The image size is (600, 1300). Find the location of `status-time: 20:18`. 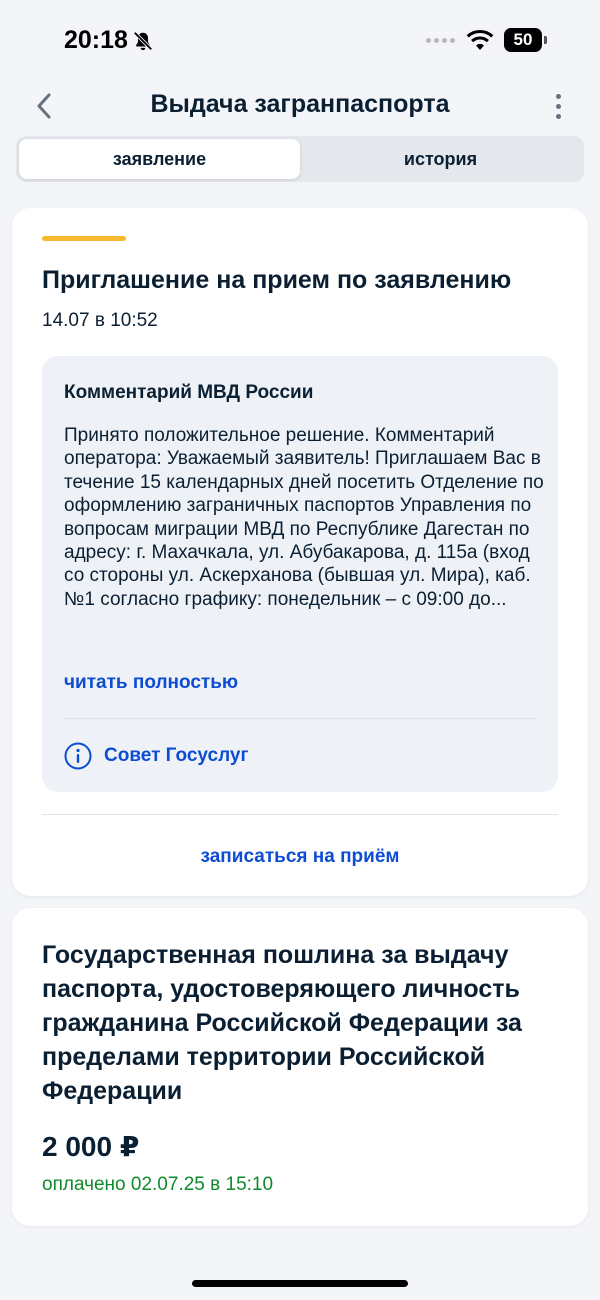

status-time: 20:18 is located at coordinates (109, 40).